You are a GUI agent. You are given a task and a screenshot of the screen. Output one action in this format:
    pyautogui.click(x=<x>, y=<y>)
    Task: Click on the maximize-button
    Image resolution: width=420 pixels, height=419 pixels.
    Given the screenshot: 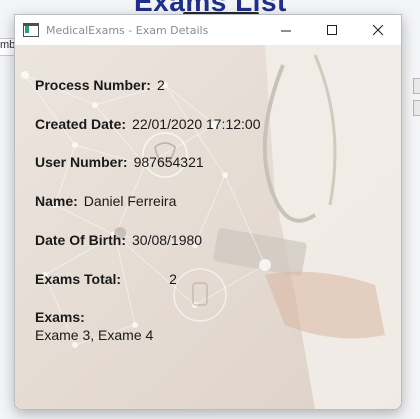 What is the action you would take?
    pyautogui.click(x=332, y=30)
    